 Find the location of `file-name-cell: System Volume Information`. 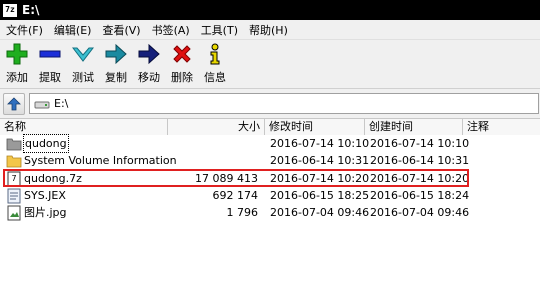

file-name-cell: System Volume Information is located at coordinates (91, 160).